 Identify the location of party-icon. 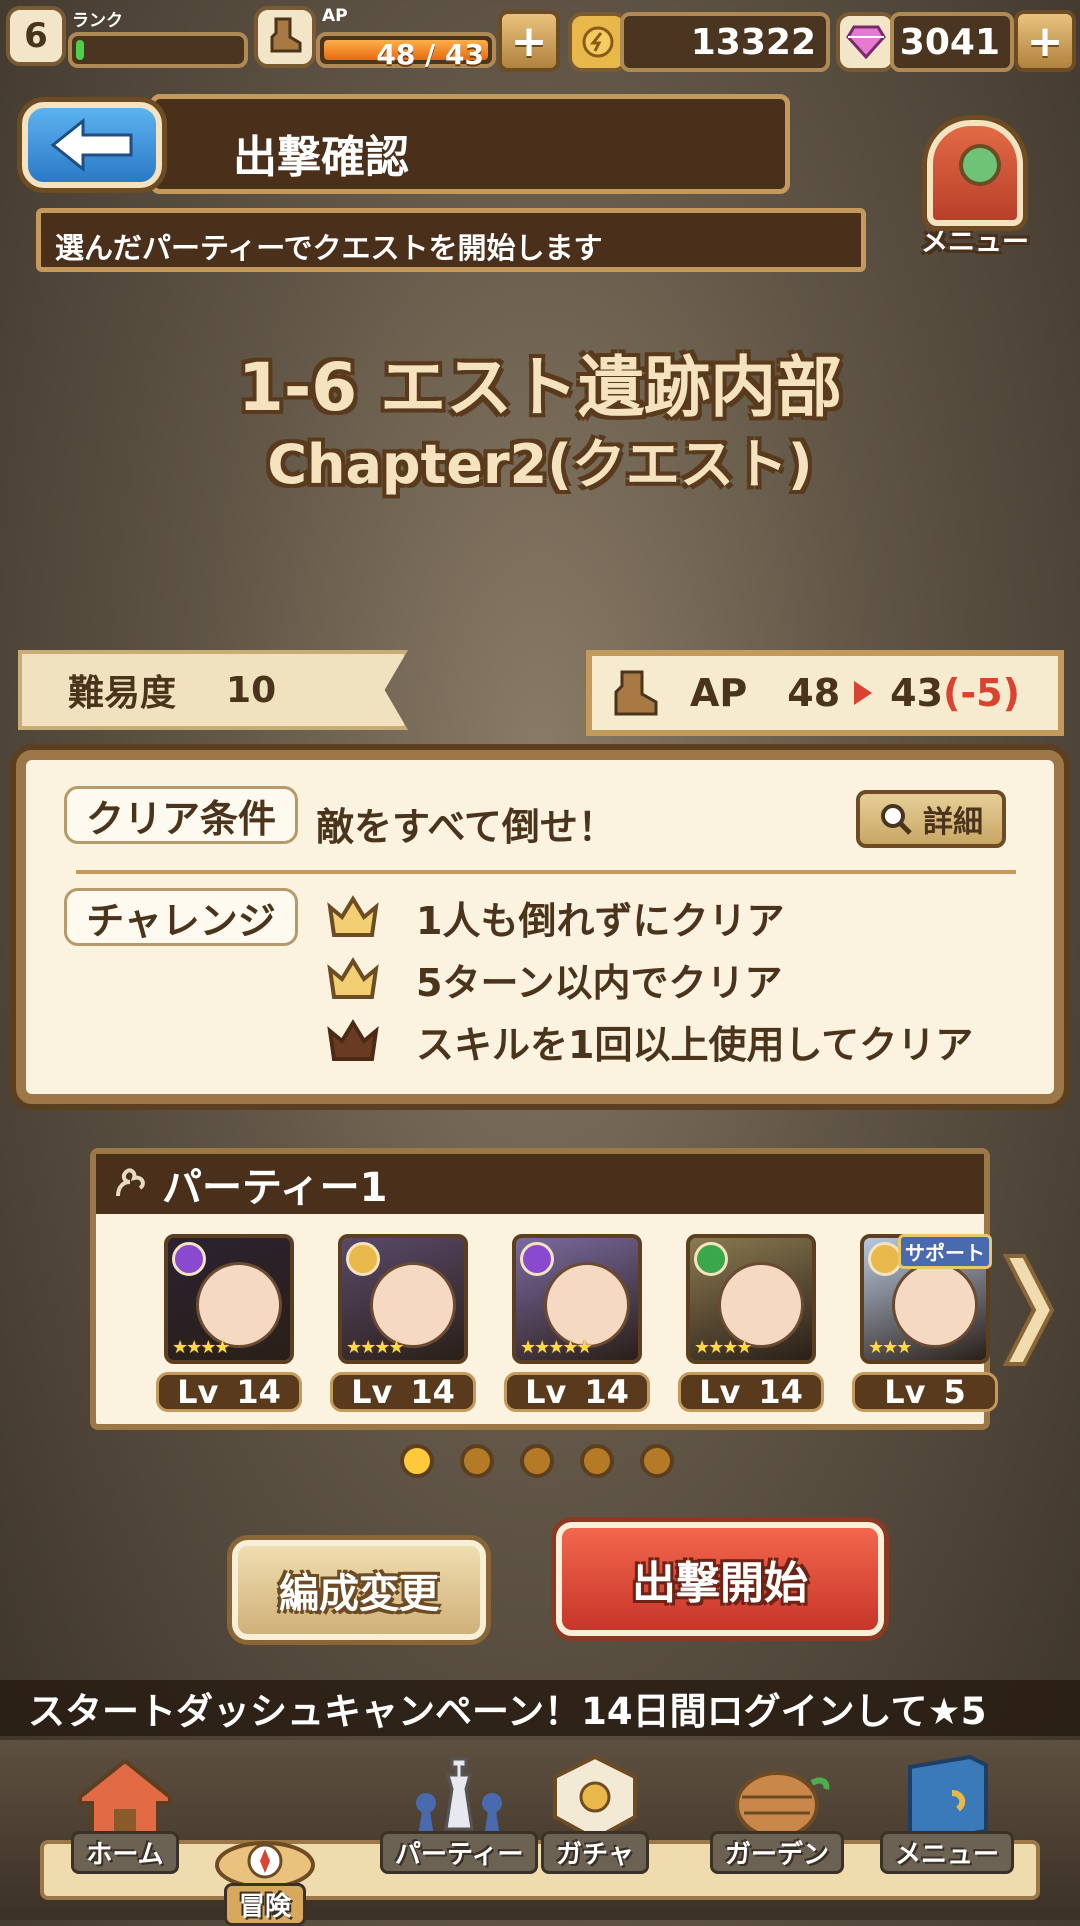
(130, 1182).